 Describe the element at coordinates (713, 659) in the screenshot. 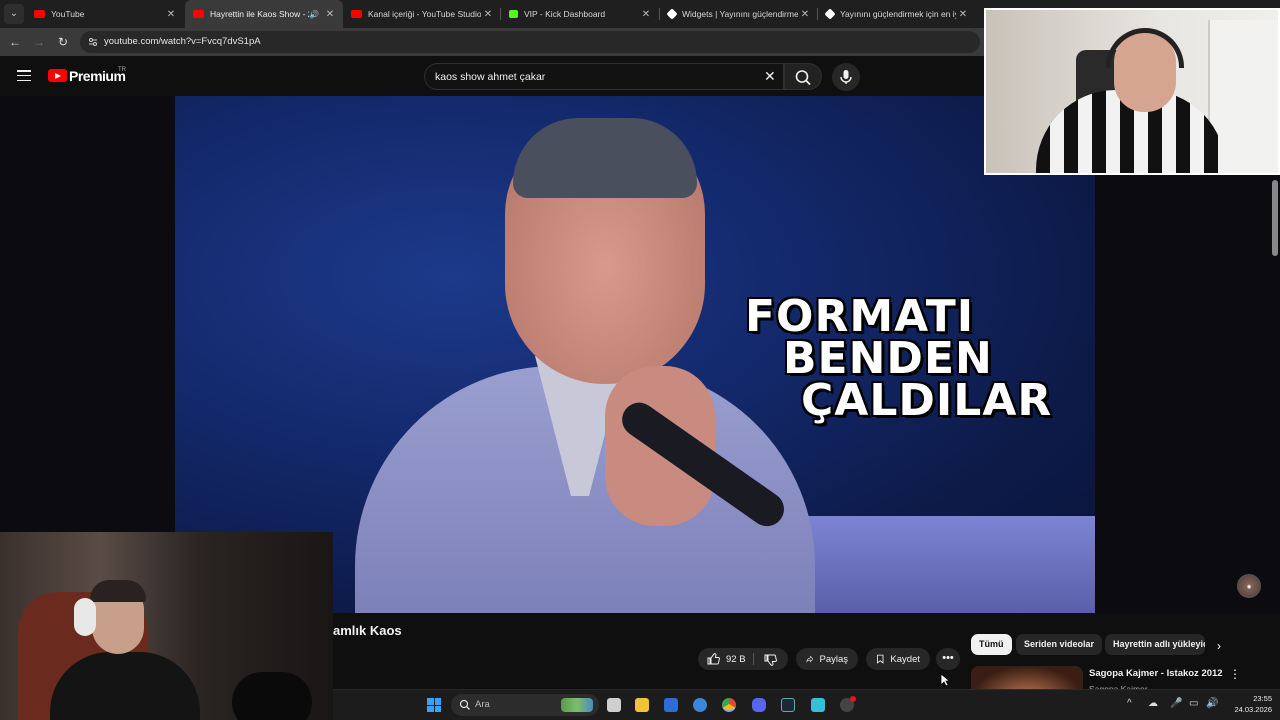

I see `thumbs-up-icon` at that location.